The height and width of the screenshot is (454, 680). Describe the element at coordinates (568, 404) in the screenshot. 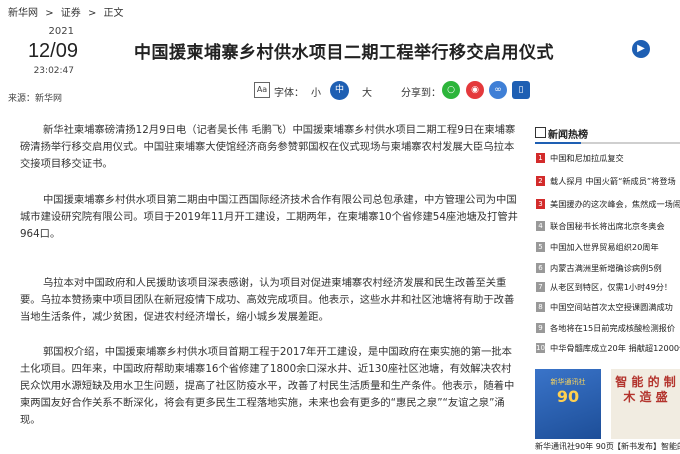

I see `book-cover-xinhua-90: 新华通讯社 90` at that location.